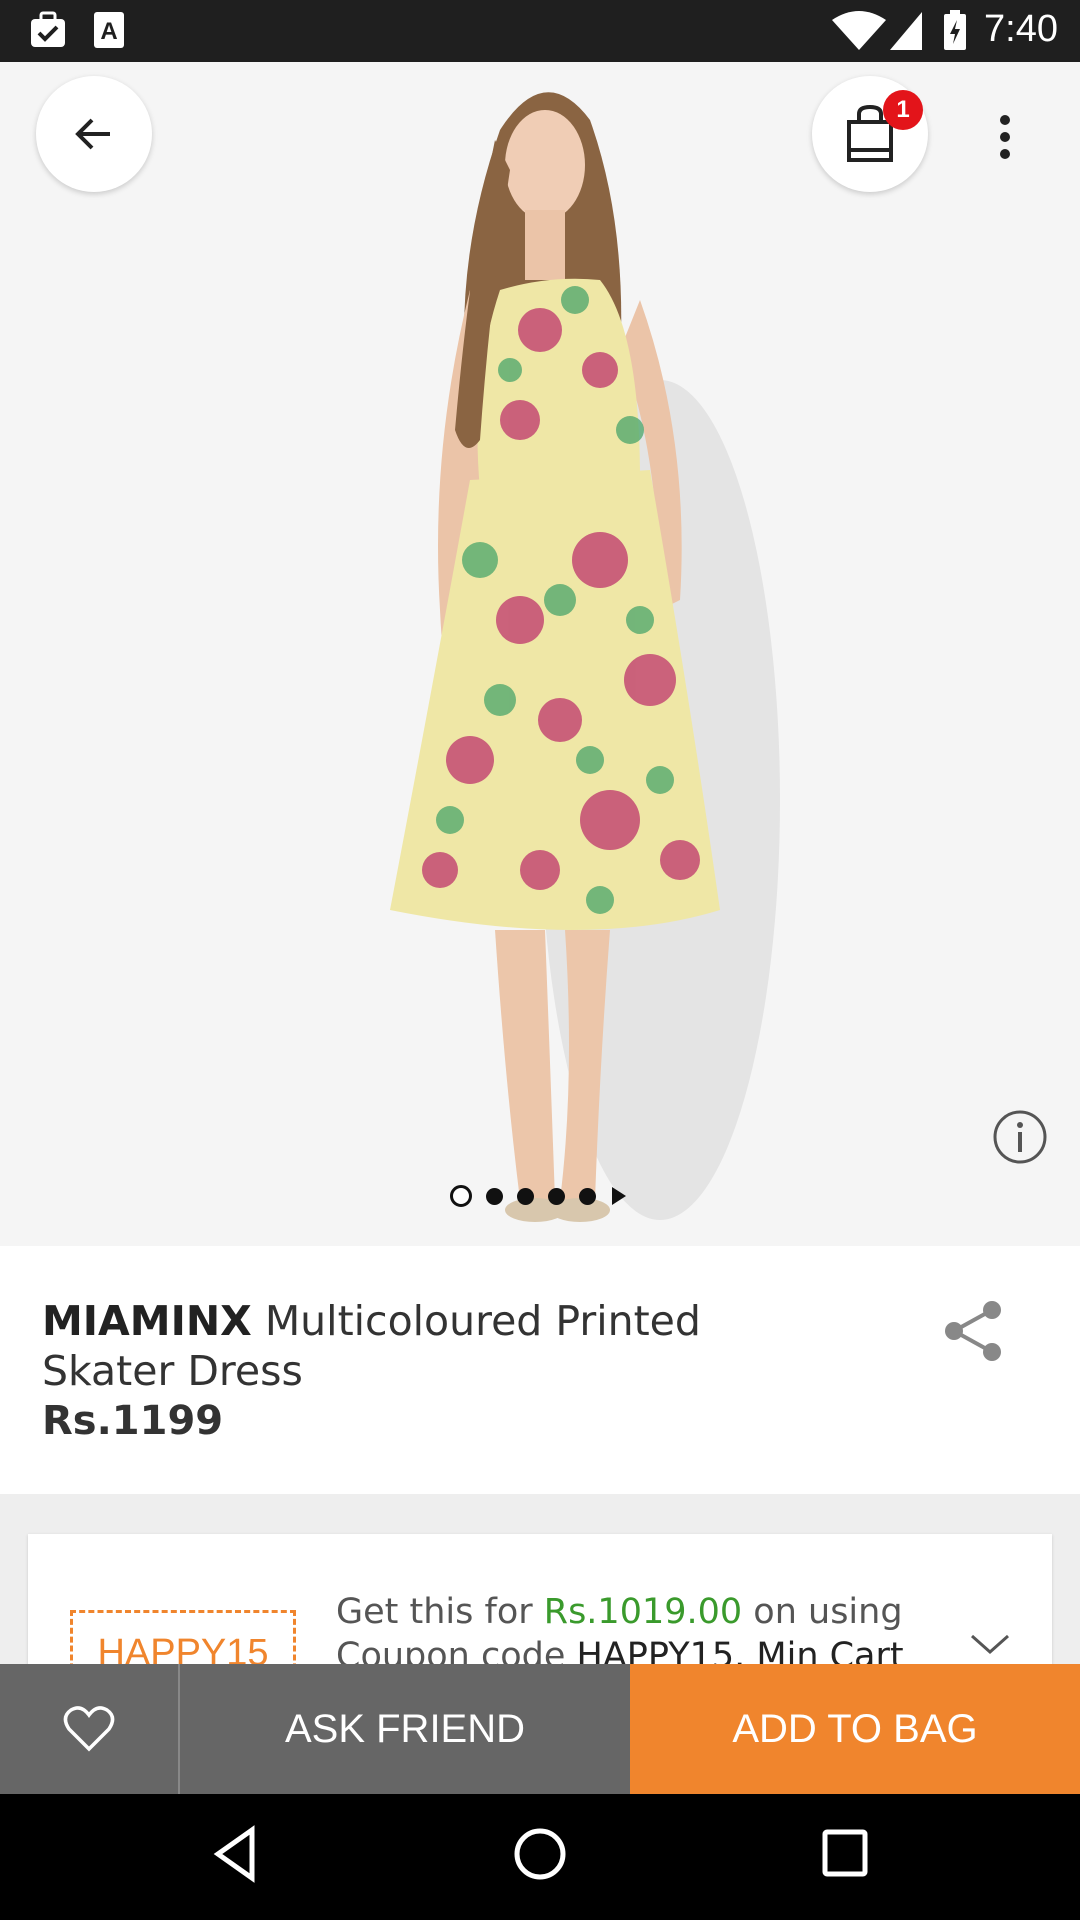  Describe the element at coordinates (1005, 137) in the screenshot. I see `more-options-icon` at that location.